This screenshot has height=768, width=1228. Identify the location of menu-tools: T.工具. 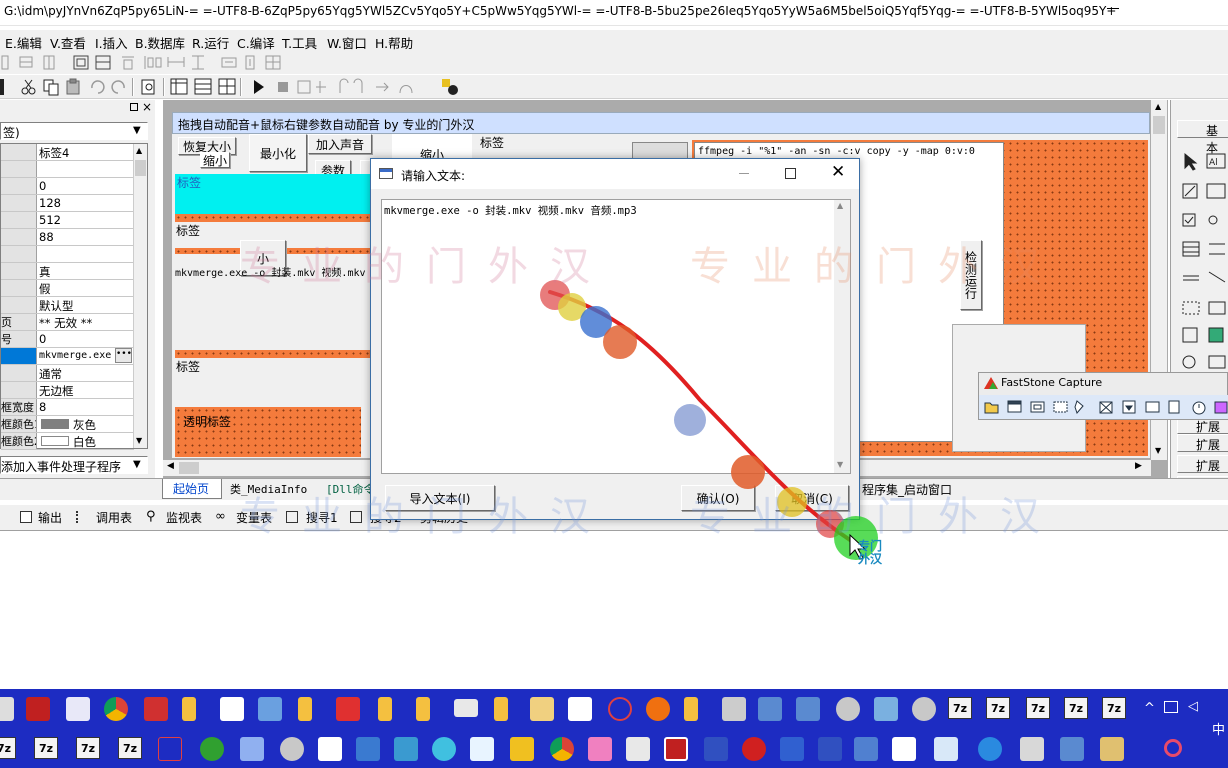
(299, 42).